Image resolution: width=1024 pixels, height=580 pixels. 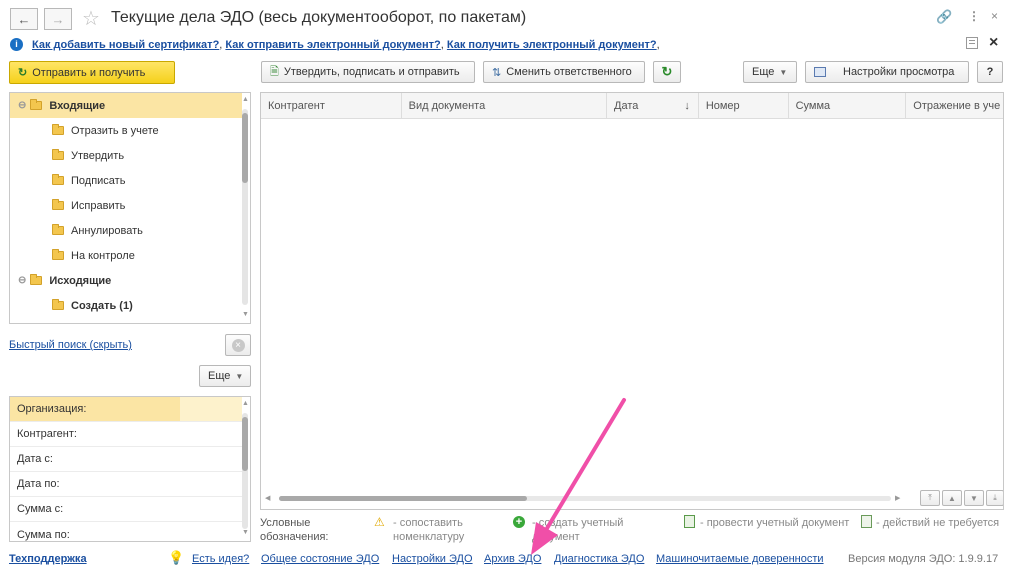 I want to click on scroll-right-icon: ▶, so click(x=897, y=498).